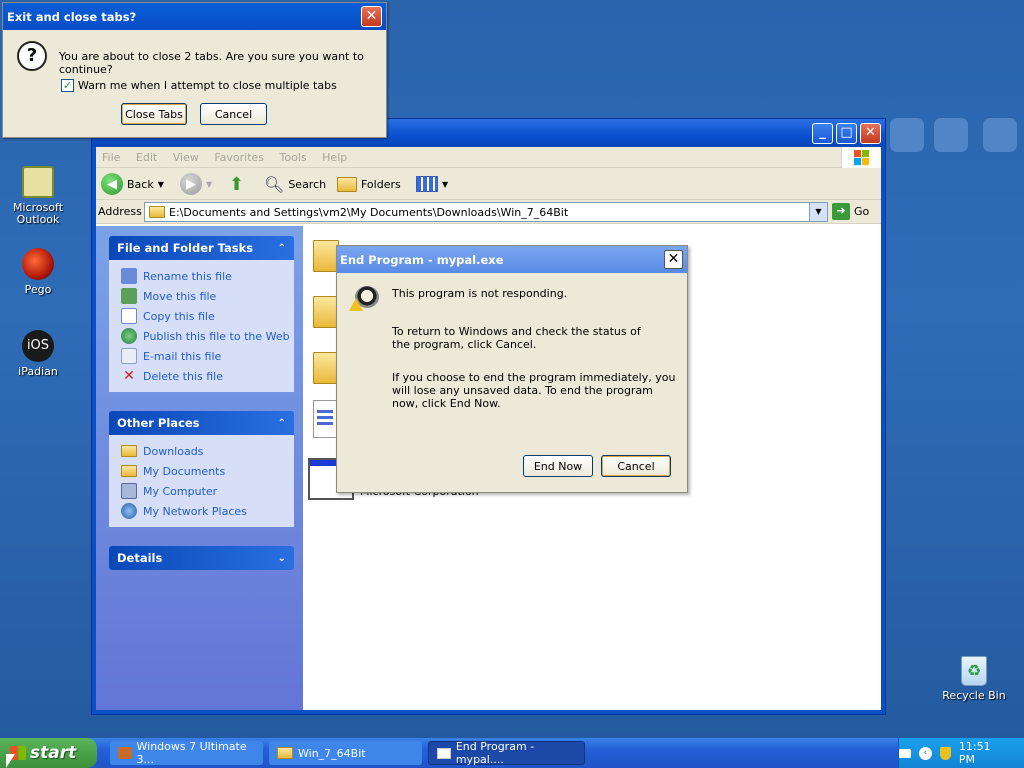 The image size is (1024, 768). I want to click on close-tabs-button: Close Tabs, so click(154, 114).